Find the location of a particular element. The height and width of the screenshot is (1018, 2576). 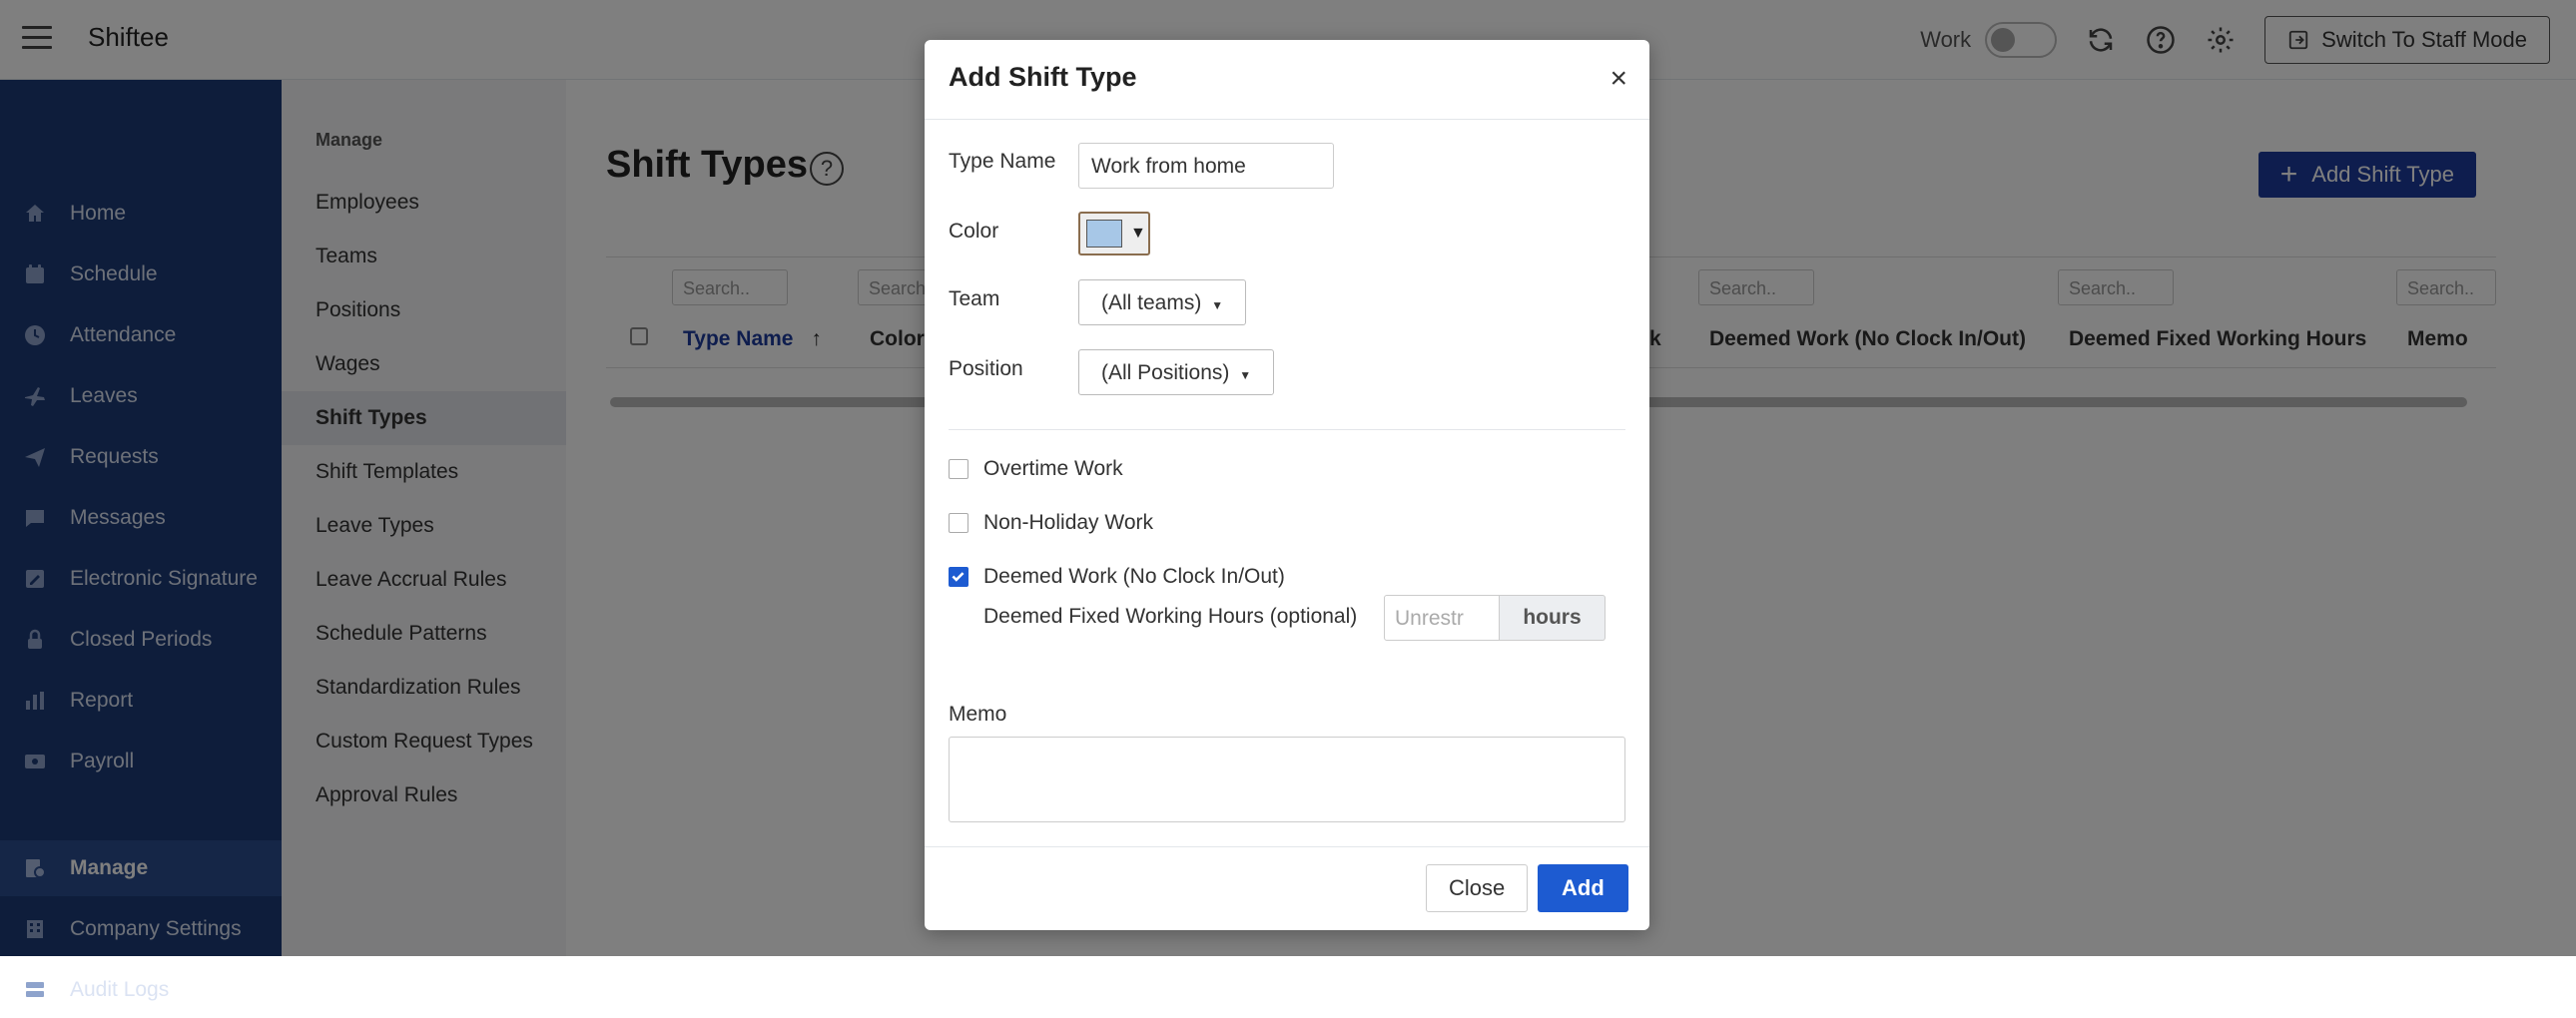

position-dropdown: (All Positions) ▼ is located at coordinates (1176, 372).